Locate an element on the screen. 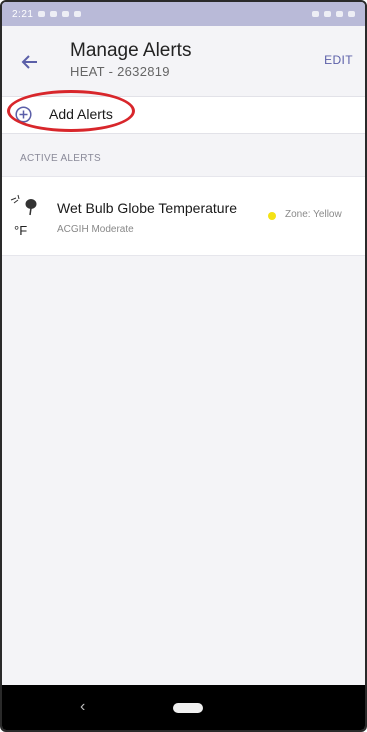 The width and height of the screenshot is (367, 732). zone-status-label: Zone: Yellow is located at coordinates (313, 214).